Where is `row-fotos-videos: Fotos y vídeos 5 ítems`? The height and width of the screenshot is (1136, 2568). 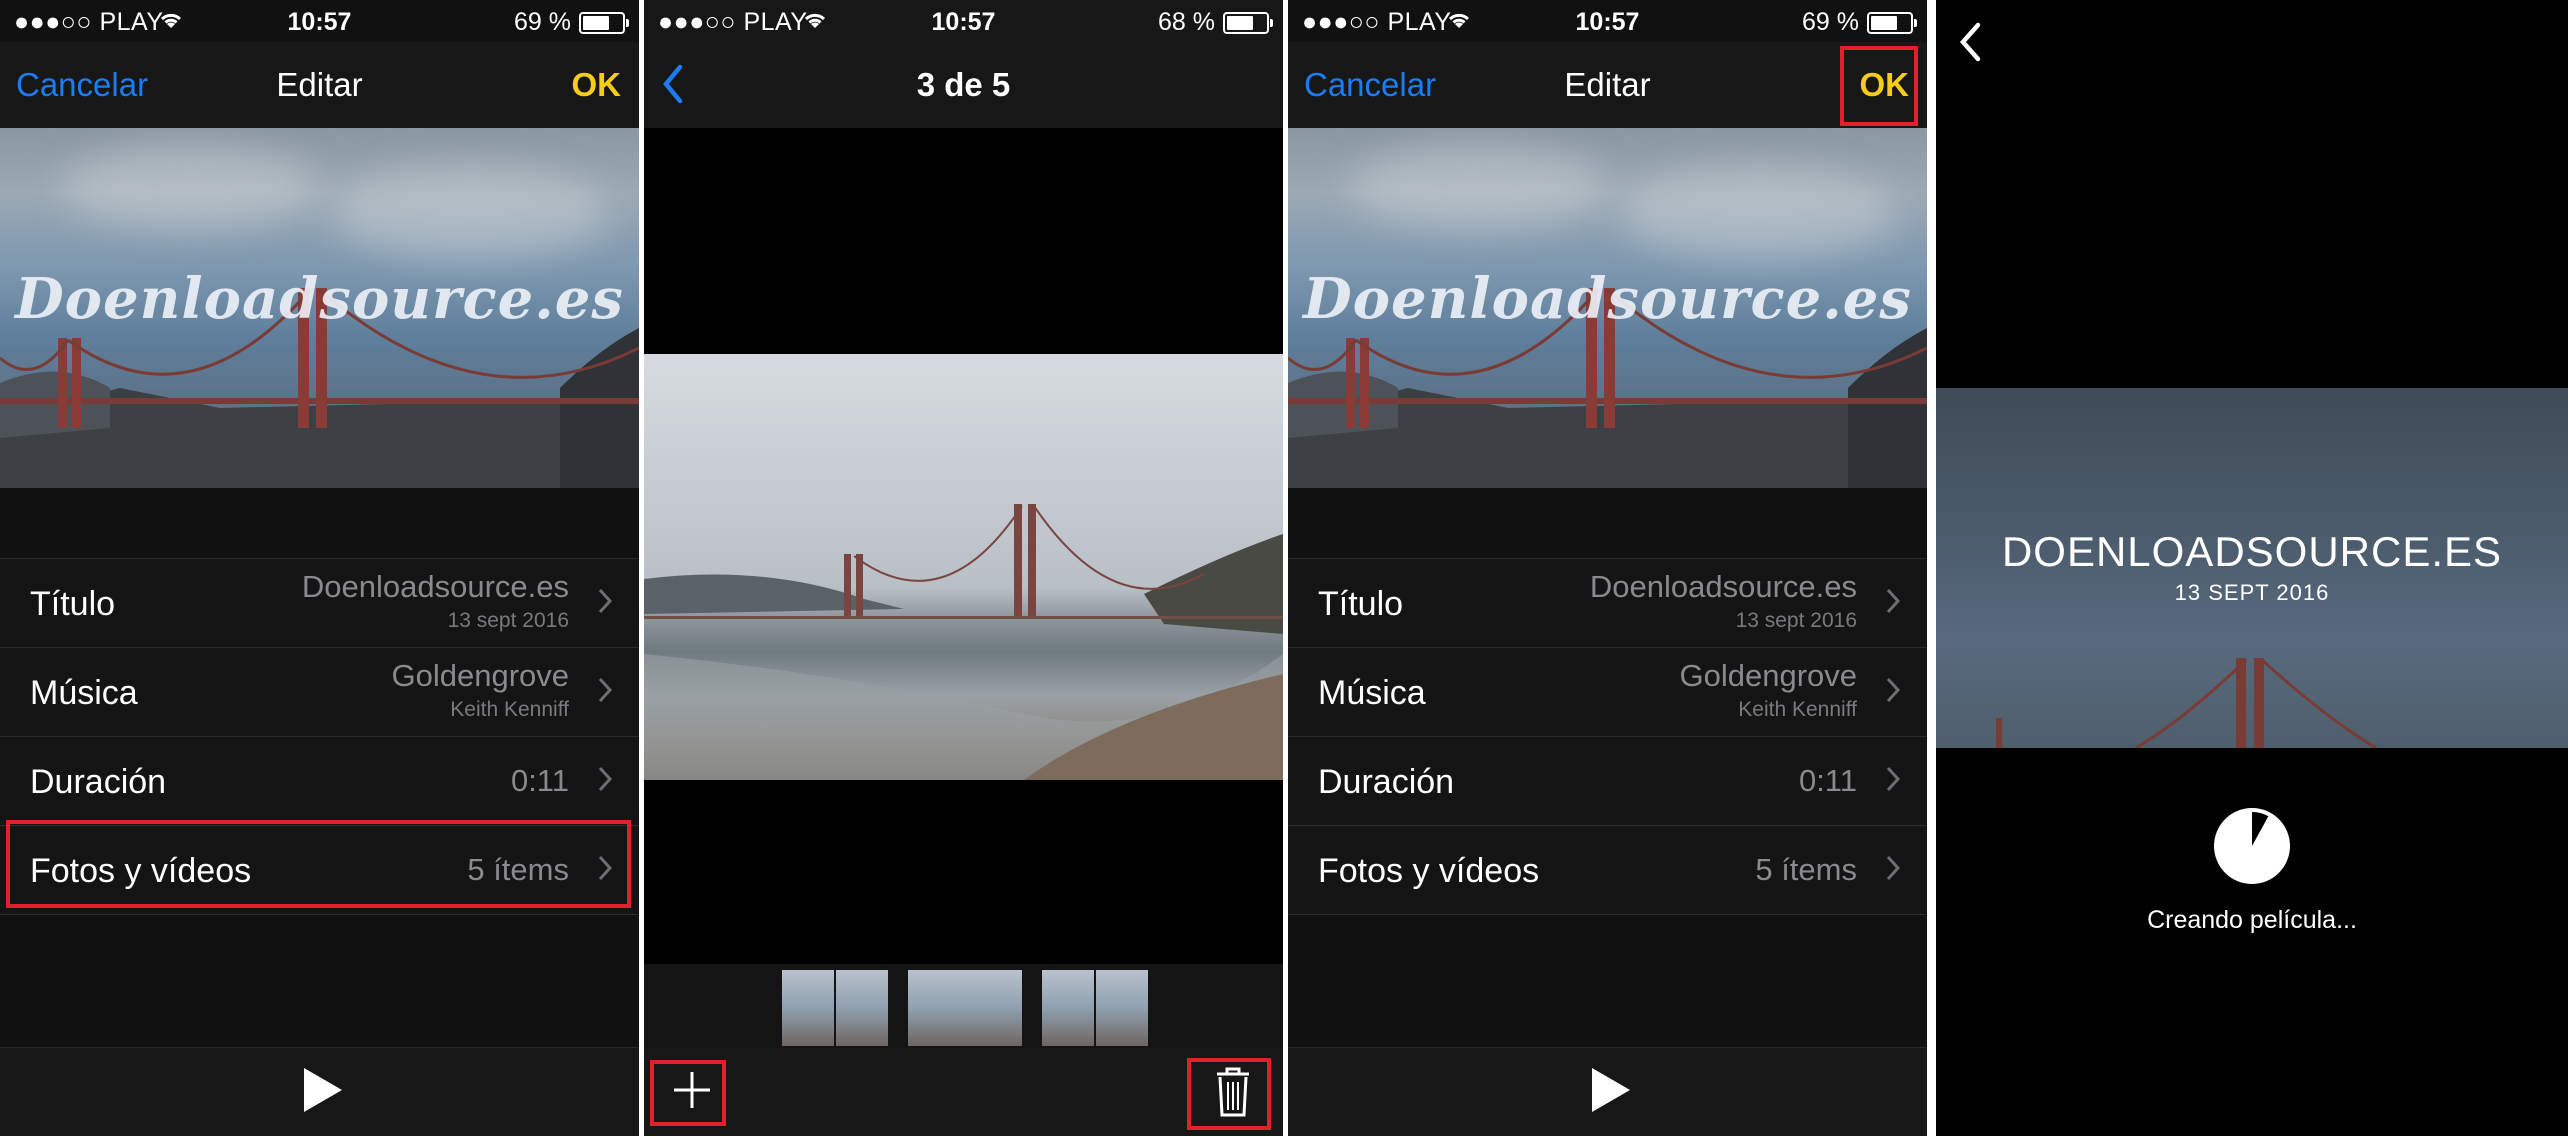
row-fotos-videos: Fotos y vídeos 5 ítems is located at coordinates (1607, 870).